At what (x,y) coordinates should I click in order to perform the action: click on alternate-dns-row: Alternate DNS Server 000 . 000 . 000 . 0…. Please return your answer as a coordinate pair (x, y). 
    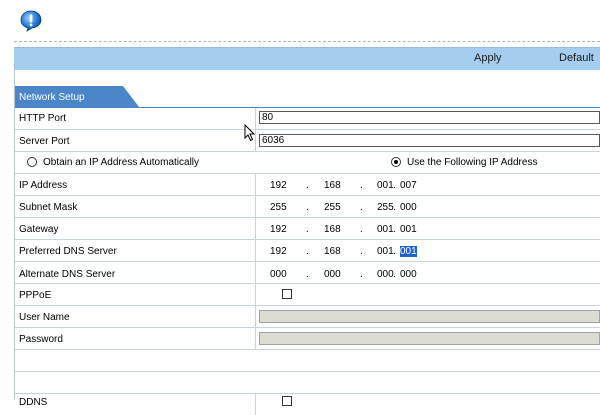
    Looking at the image, I should click on (307, 273).